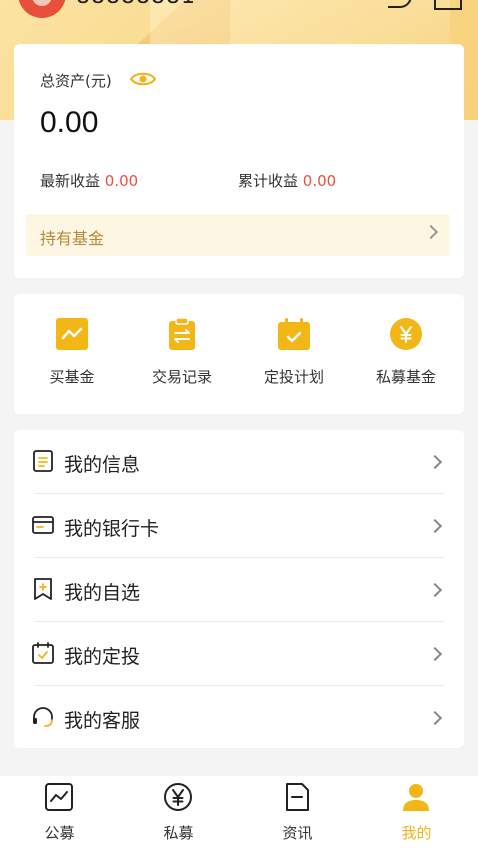 The height and width of the screenshot is (850, 478). I want to click on total-assets-label: 总资产(元), so click(76, 81).